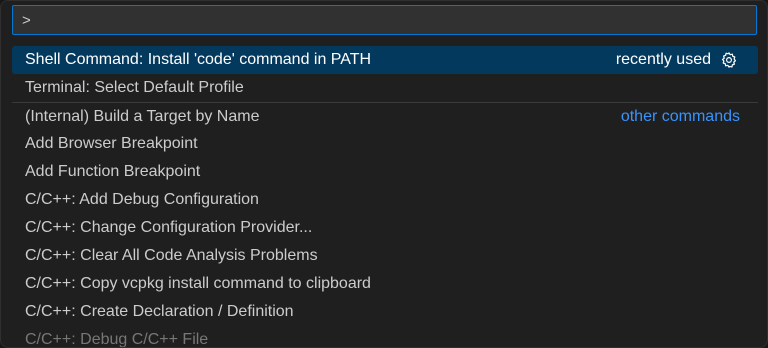 The width and height of the screenshot is (768, 348). Describe the element at coordinates (729, 60) in the screenshot. I see `gear-icon` at that location.